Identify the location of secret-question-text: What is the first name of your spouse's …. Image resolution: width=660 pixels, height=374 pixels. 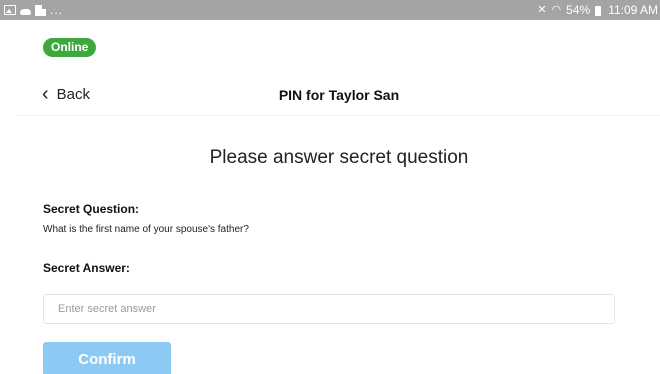
(146, 229).